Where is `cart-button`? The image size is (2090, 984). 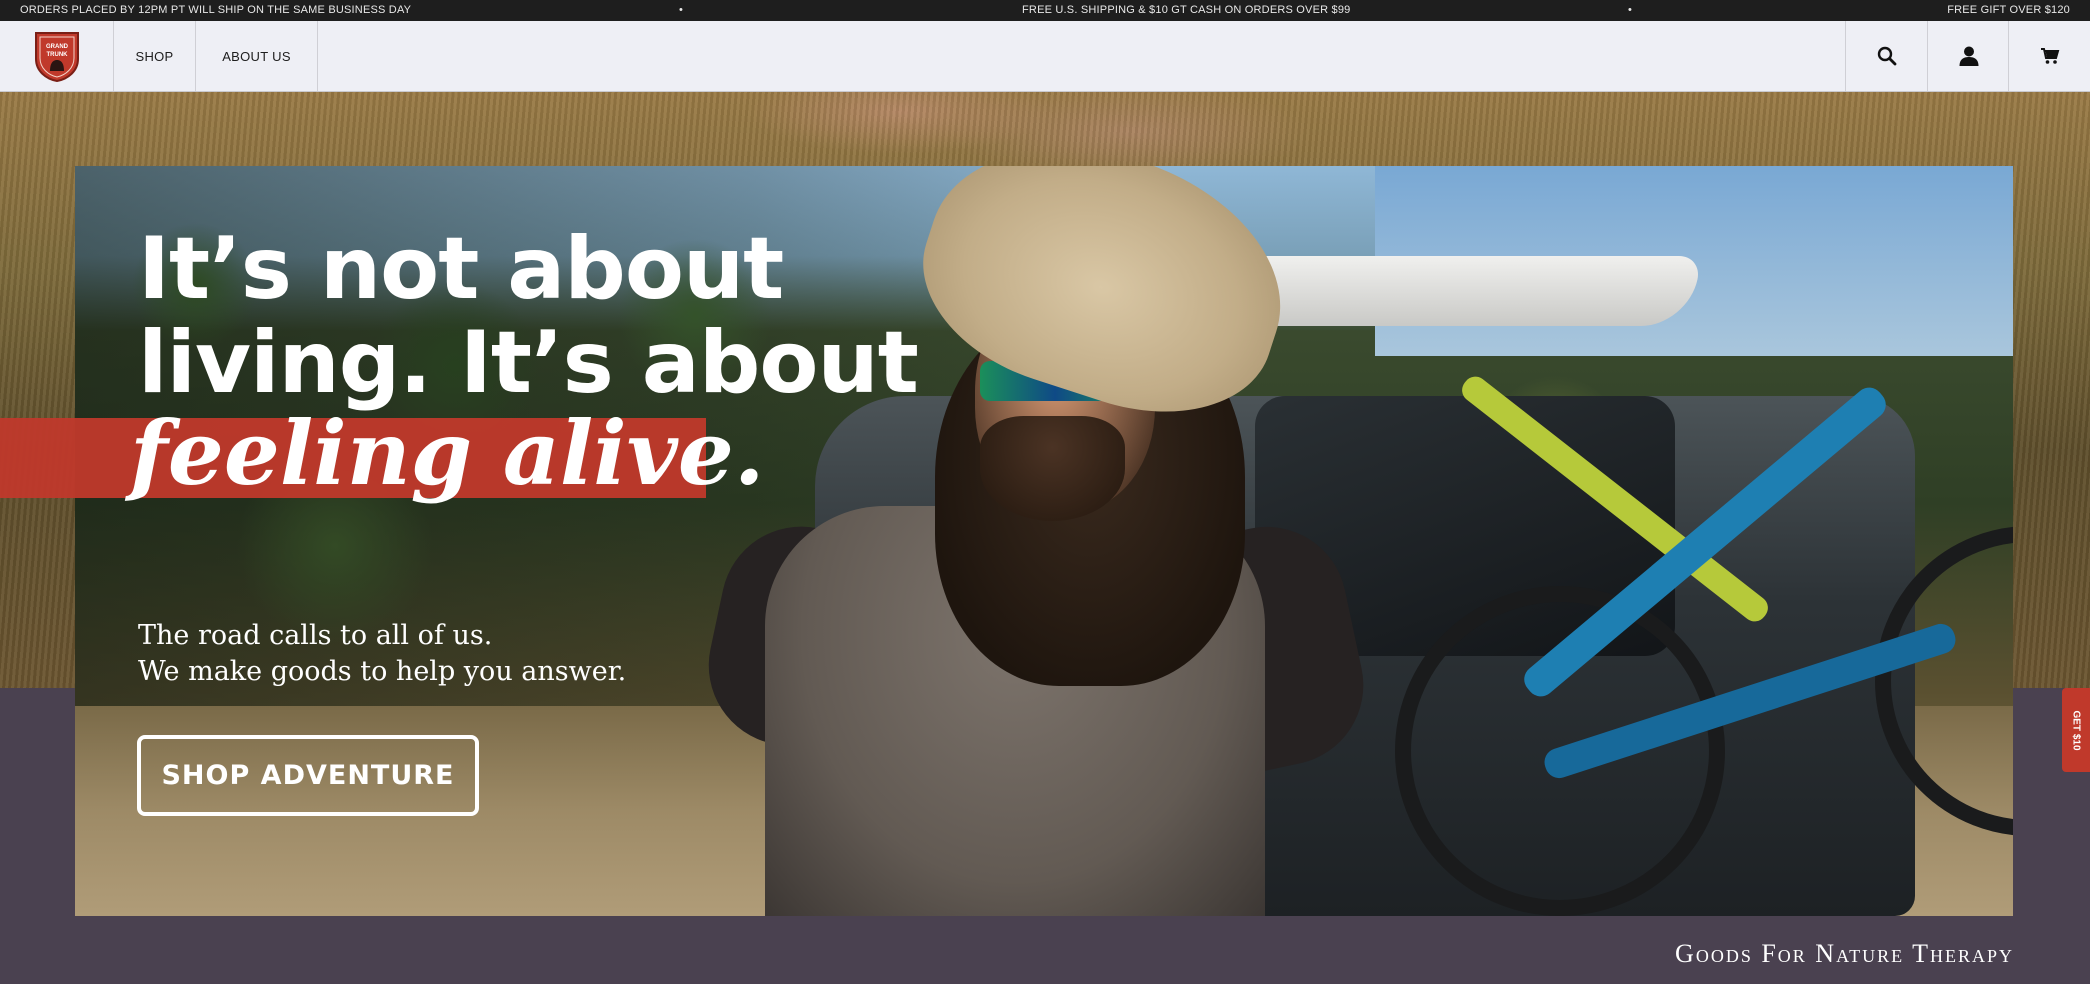
cart-button is located at coordinates (2049, 56).